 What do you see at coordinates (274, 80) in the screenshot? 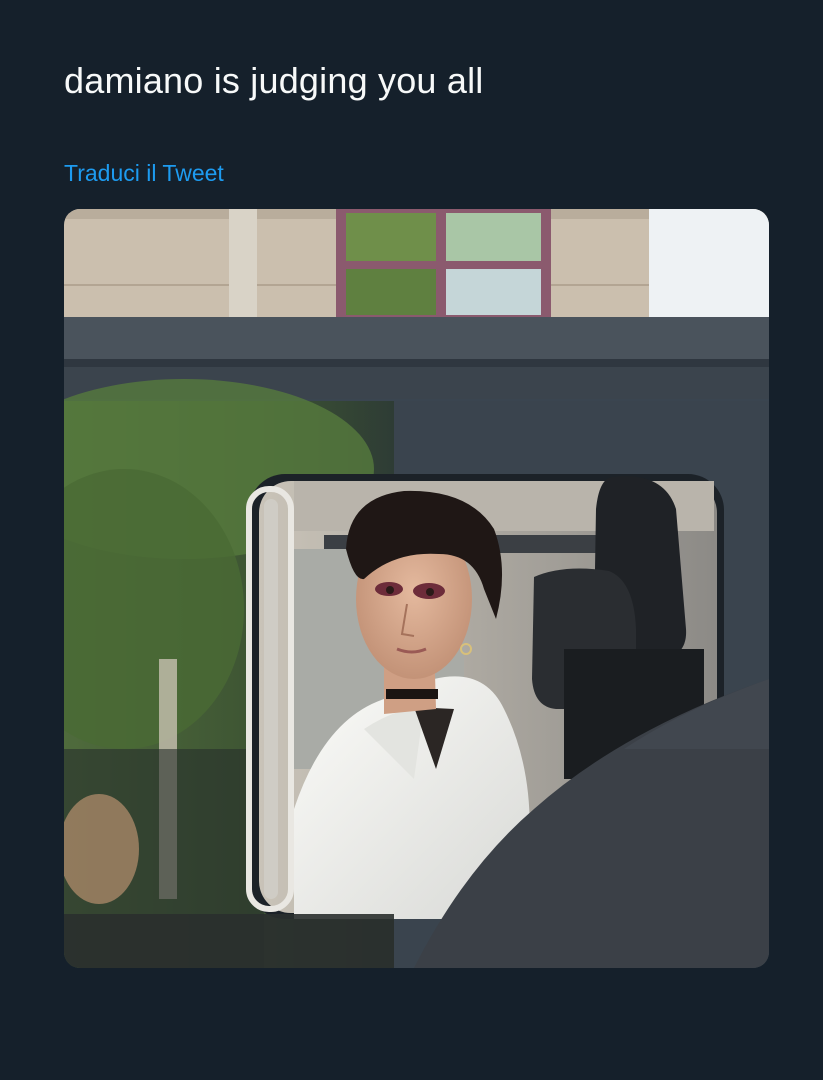
I see `tweet-text: damiano is judging you all` at bounding box center [274, 80].